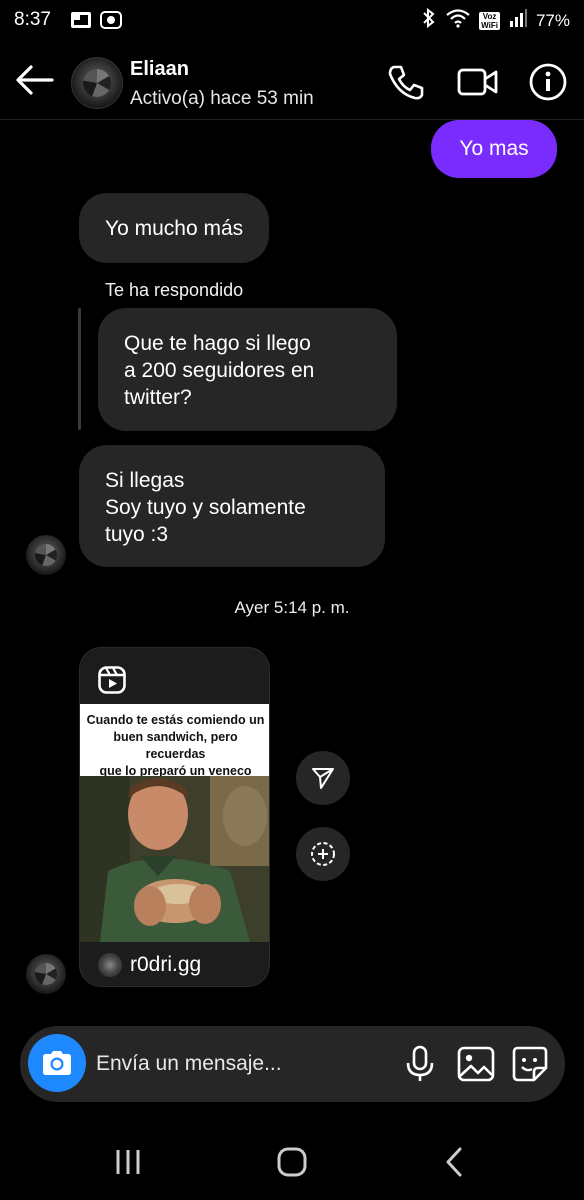 This screenshot has height=1200, width=584. I want to click on contact-status: Activo(a) hace 53 min, so click(222, 98).